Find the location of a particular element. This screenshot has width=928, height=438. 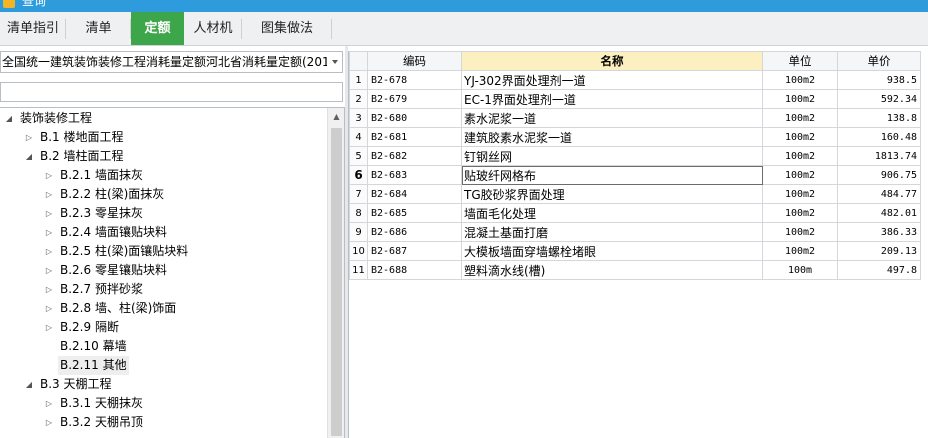

unit-column-header: 单位 is located at coordinates (800, 61).